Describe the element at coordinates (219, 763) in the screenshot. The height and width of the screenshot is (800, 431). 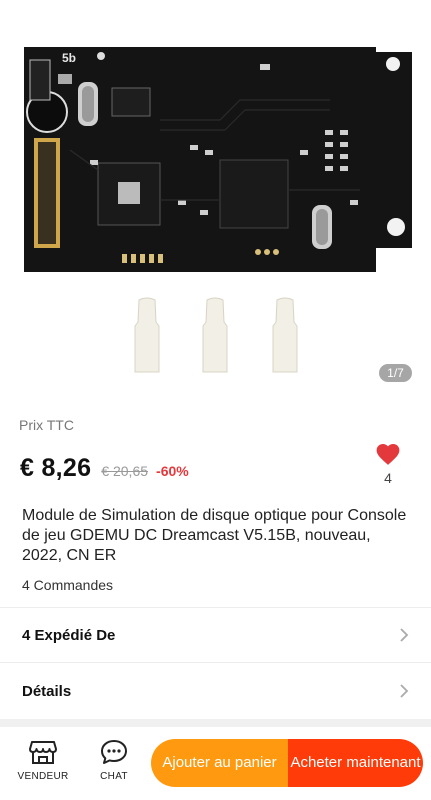
I see `add-to-cart-button: Ajouter au panier` at that location.